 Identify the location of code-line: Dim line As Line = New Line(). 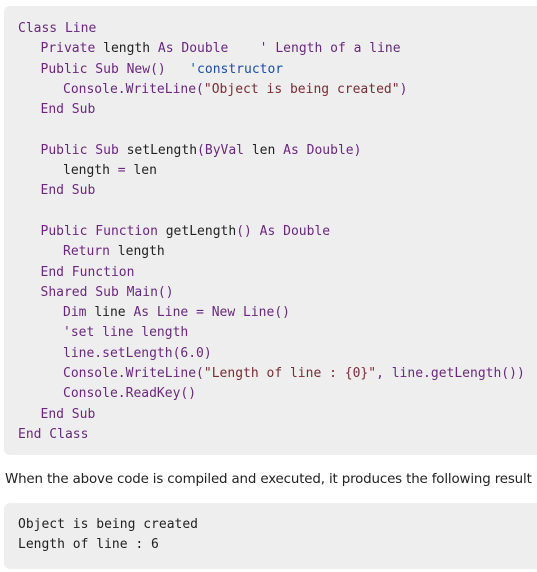
(277, 313).